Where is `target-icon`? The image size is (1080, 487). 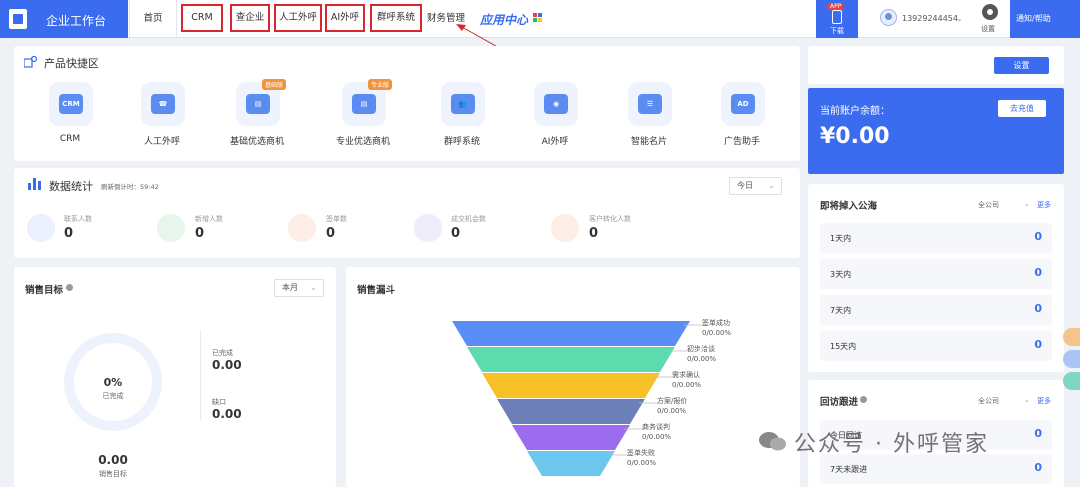
target-icon is located at coordinates (428, 228).